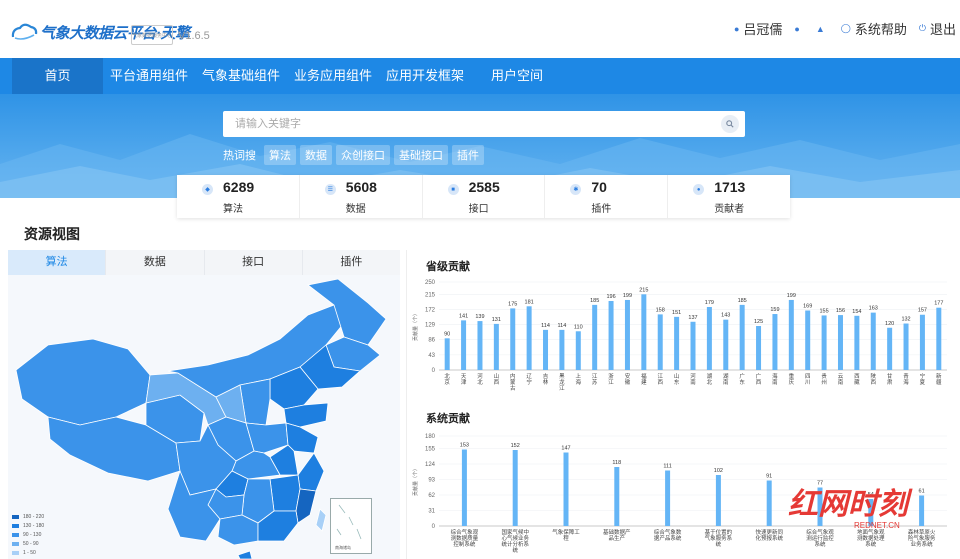 The height and width of the screenshot is (559, 960). What do you see at coordinates (729, 196) in the screenshot?
I see `stat-contributors: ● 1713 贡献者` at bounding box center [729, 196].